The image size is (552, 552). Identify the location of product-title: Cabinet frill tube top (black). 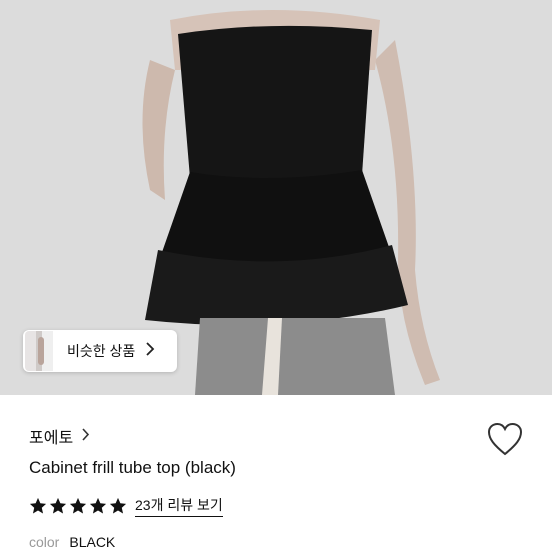
(132, 467).